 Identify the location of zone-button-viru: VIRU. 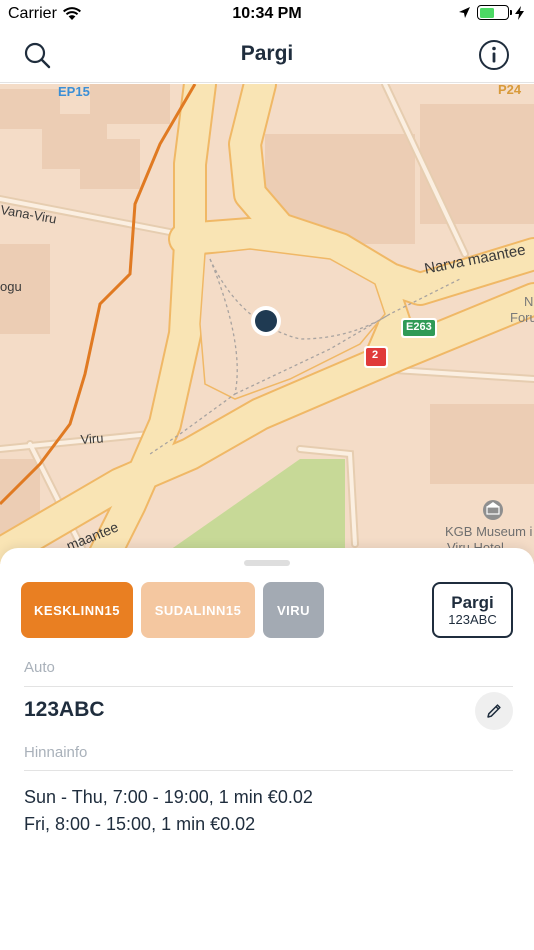
(293, 610).